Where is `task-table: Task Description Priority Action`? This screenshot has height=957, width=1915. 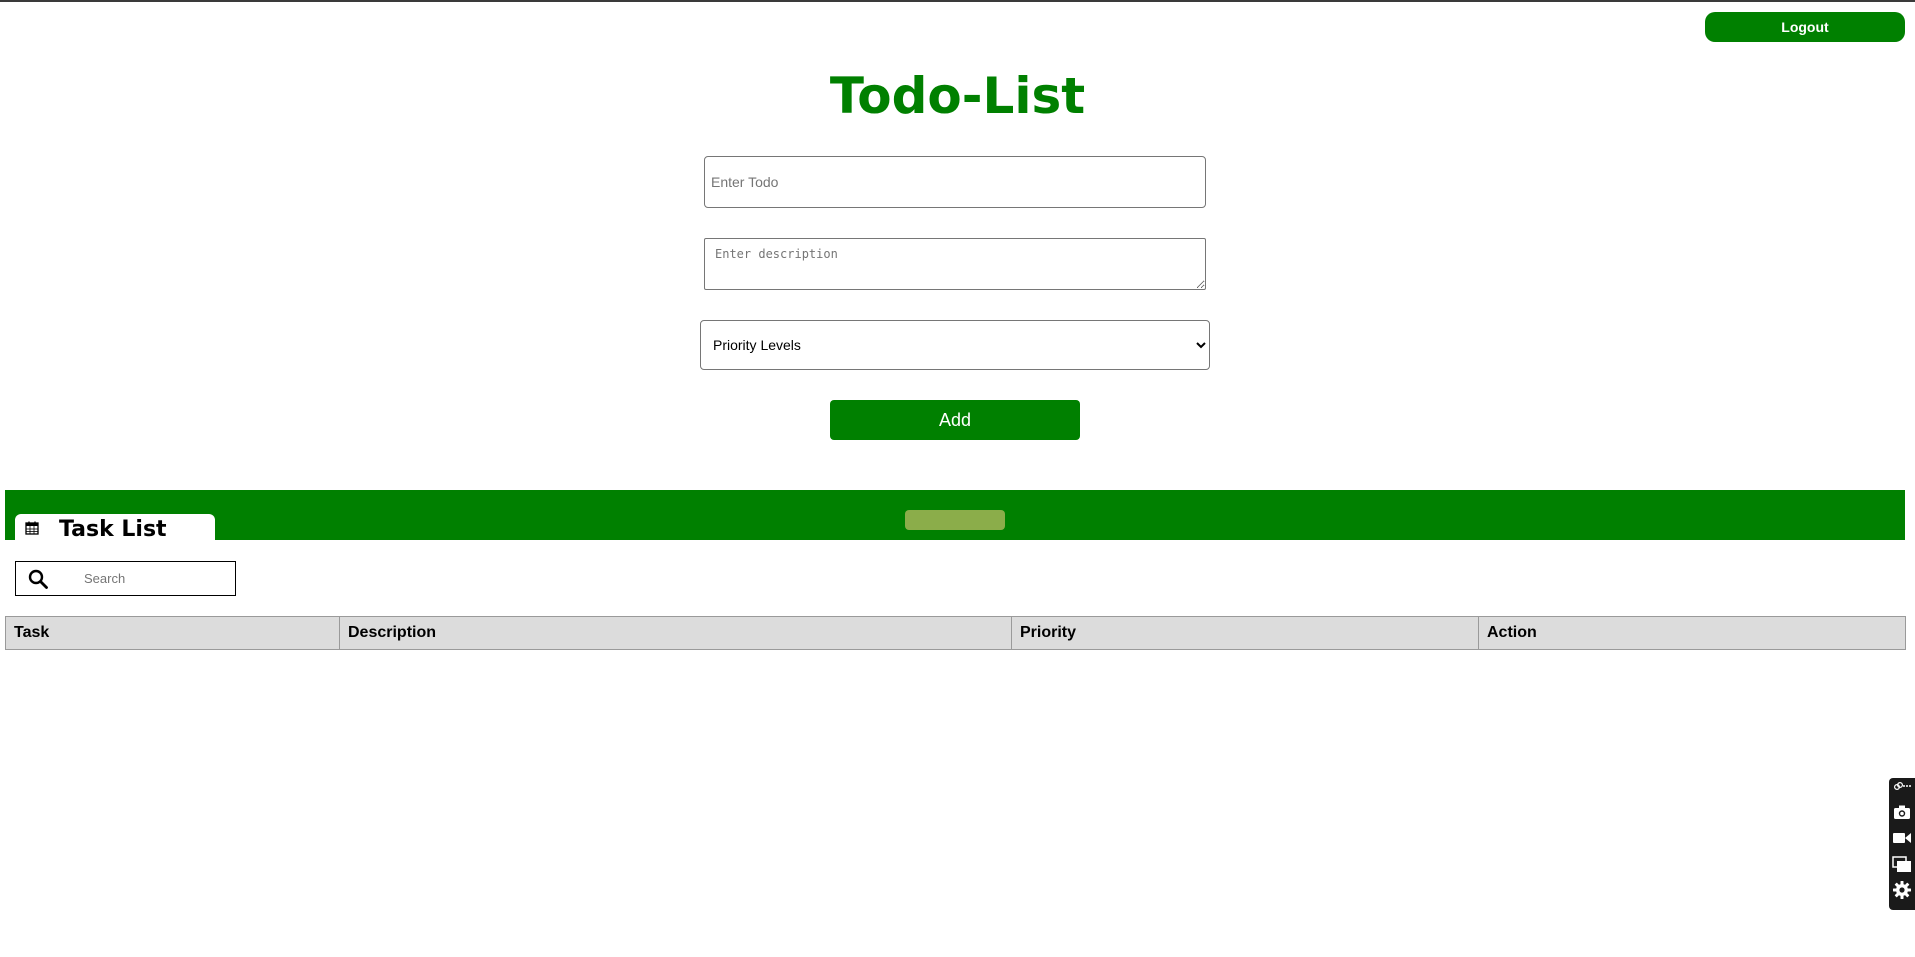 task-table: Task Description Priority Action is located at coordinates (955, 633).